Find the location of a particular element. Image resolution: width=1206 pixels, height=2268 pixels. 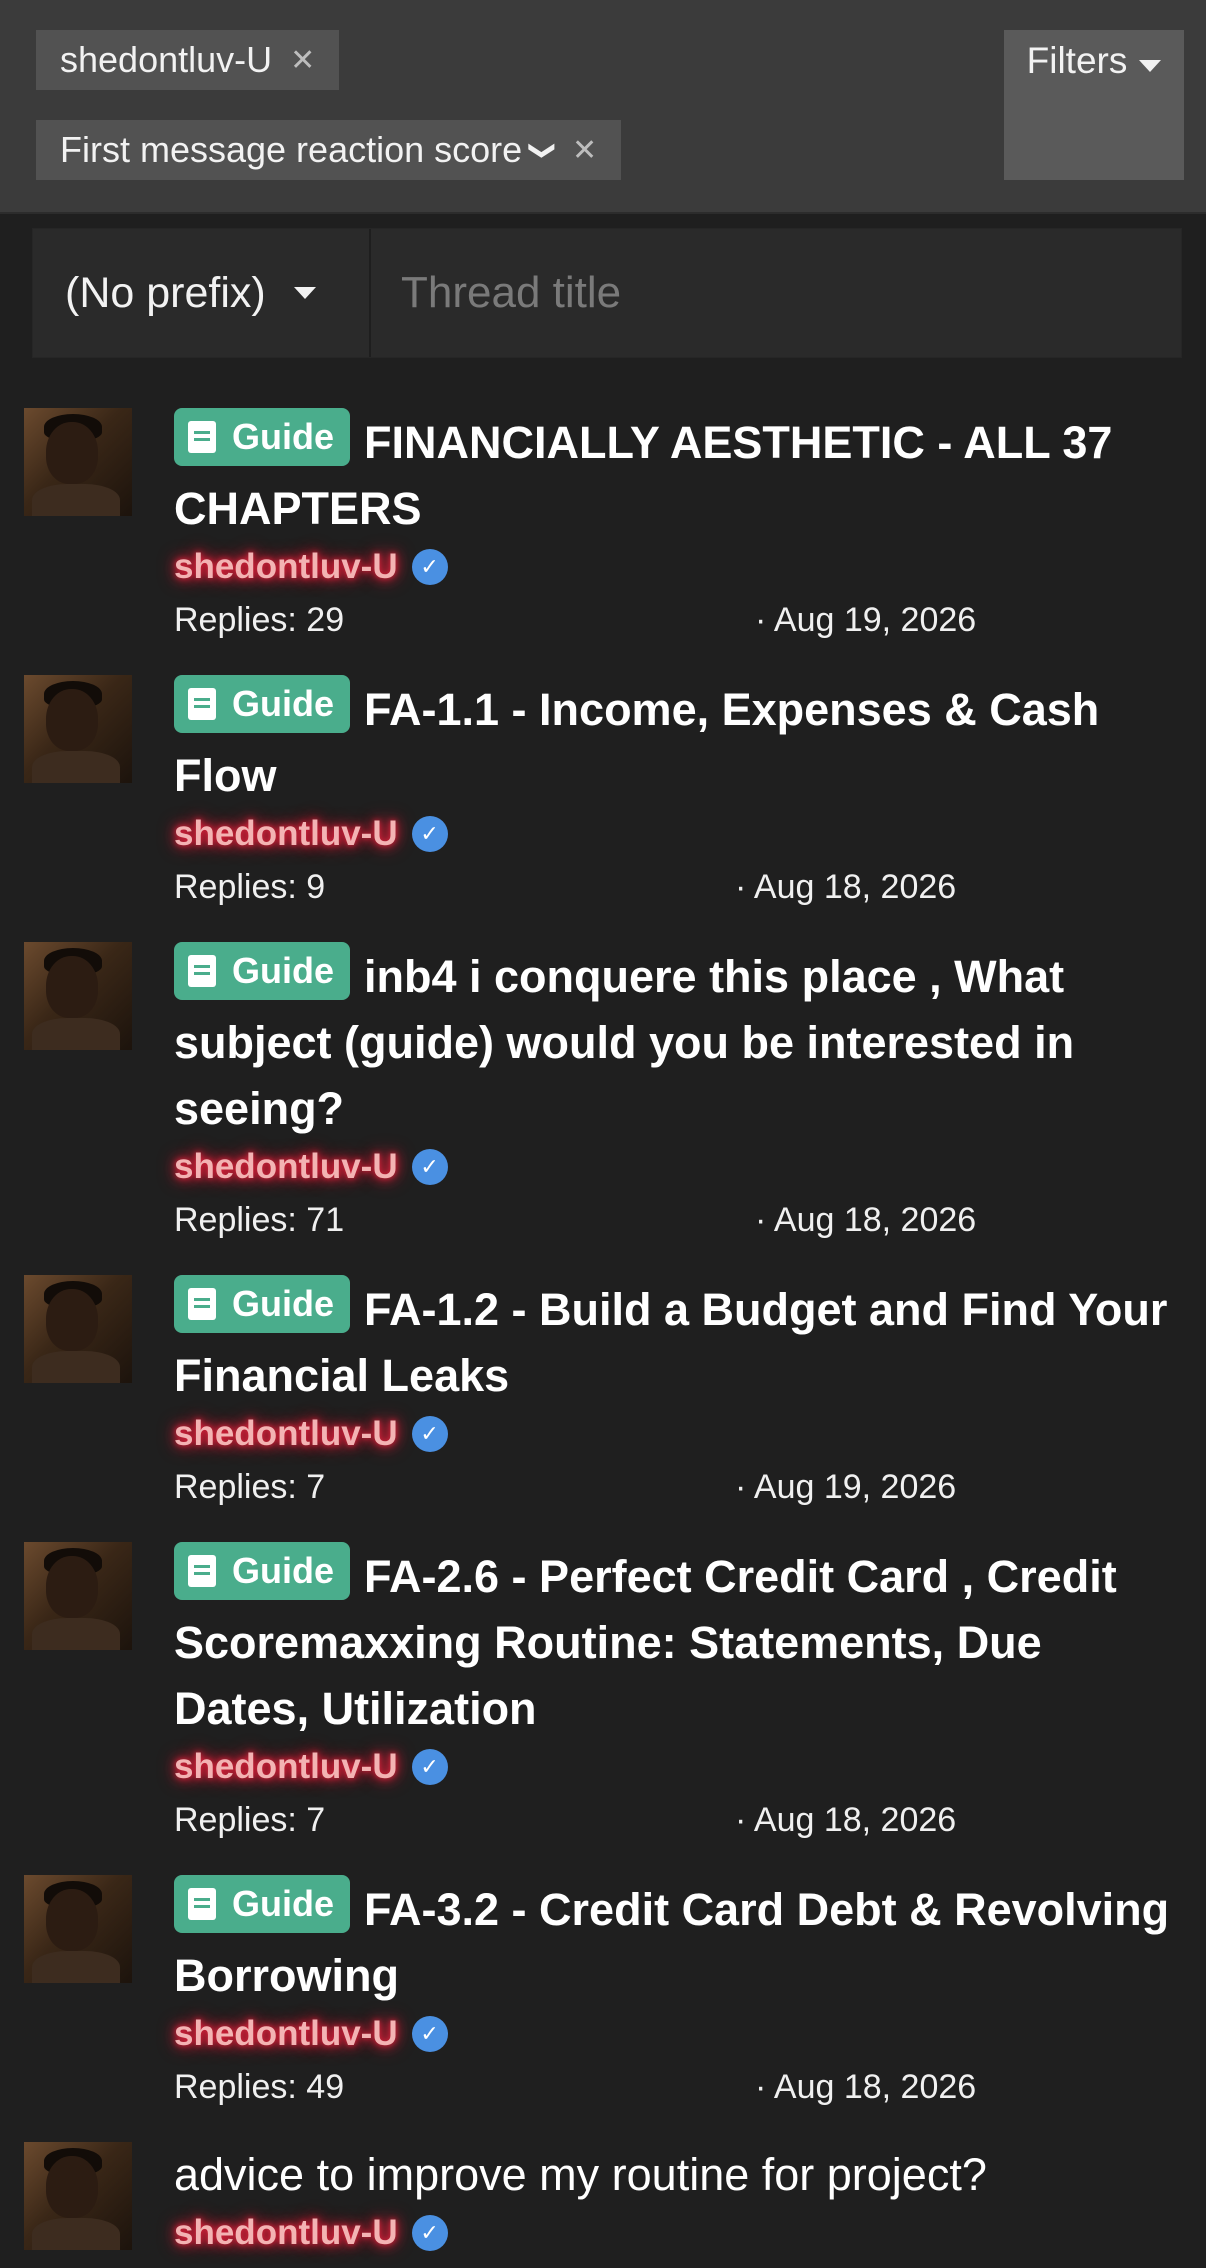

thread-meta: Replies: 7 · Aug 19, 2026 is located at coordinates (679, 1487).